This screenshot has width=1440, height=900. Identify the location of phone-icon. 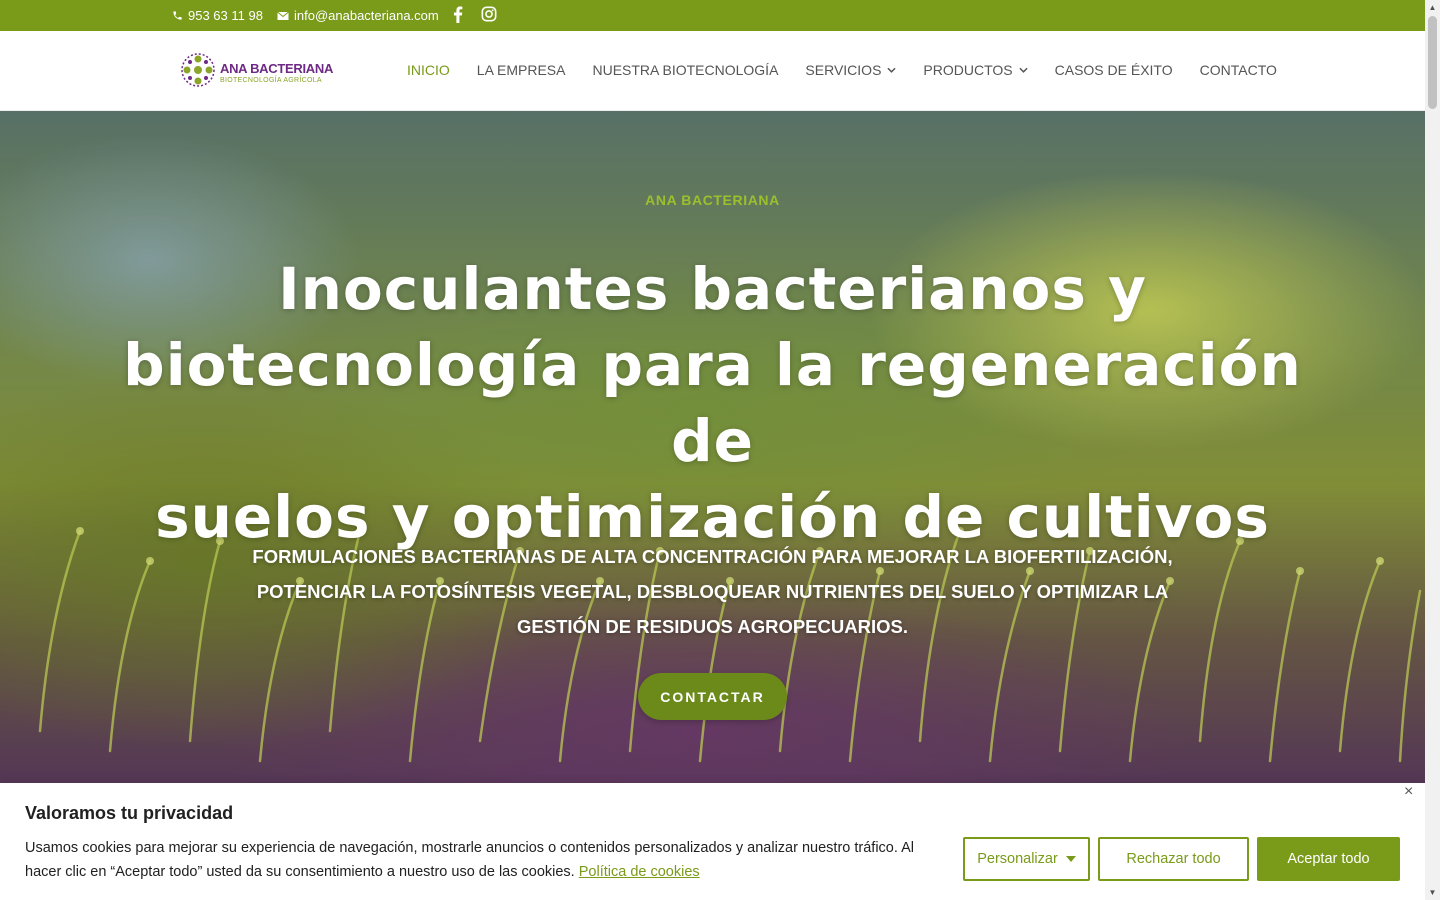
(177, 15).